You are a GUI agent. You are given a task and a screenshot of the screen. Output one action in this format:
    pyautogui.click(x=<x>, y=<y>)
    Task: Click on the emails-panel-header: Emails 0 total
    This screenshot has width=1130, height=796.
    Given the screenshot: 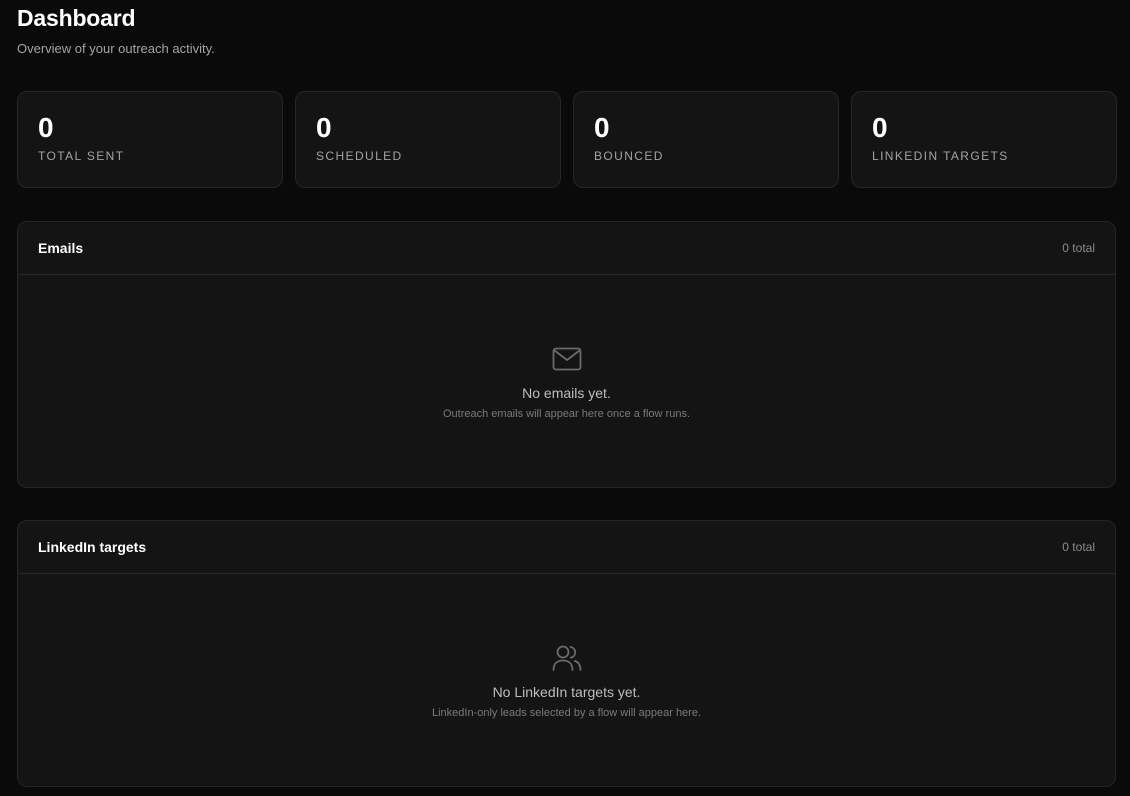 What is the action you would take?
    pyautogui.click(x=566, y=248)
    